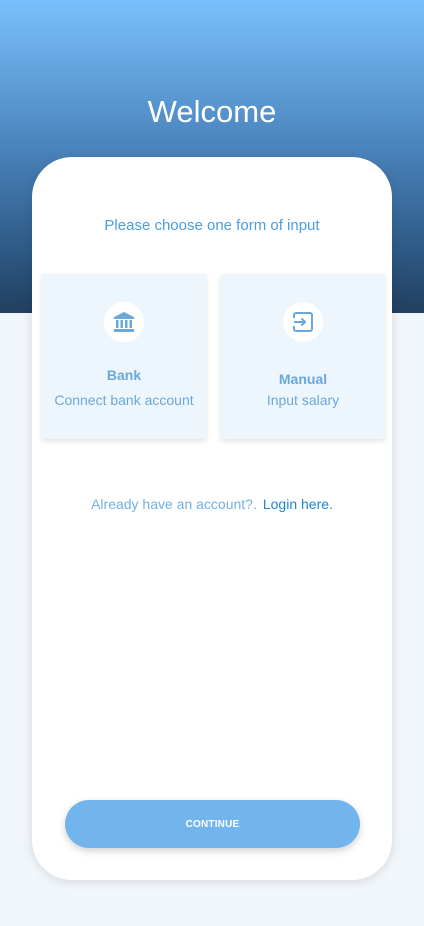  What do you see at coordinates (124, 356) in the screenshot?
I see `bank-option: Bank Connect bank account` at bounding box center [124, 356].